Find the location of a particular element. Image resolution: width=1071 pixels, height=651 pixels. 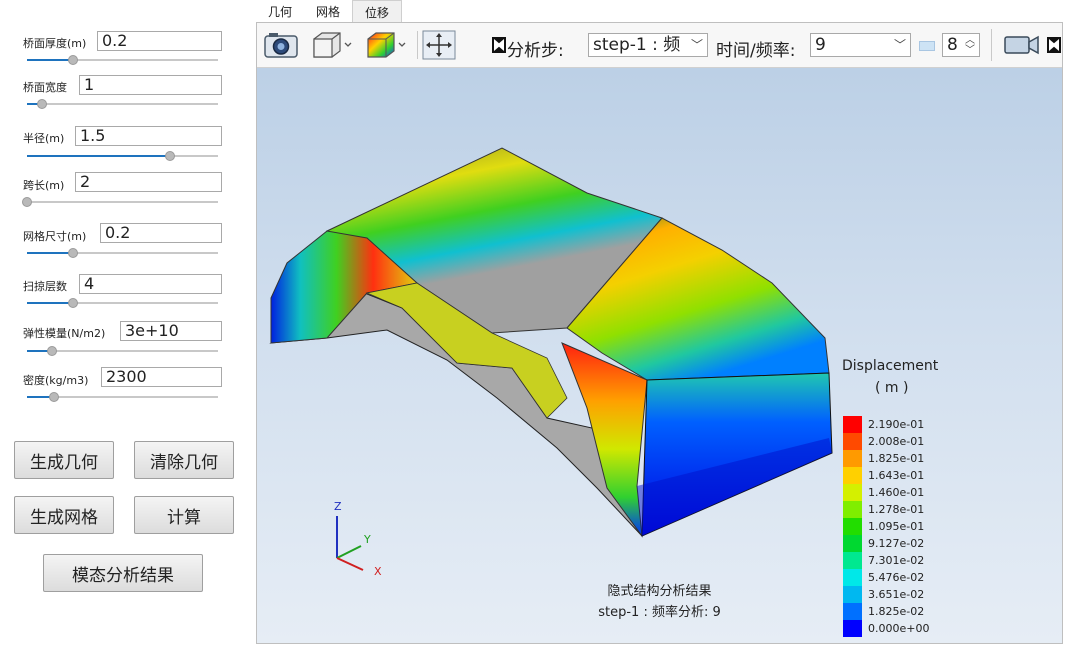

analysis-step-value: step-1 : 频 is located at coordinates (637, 45).